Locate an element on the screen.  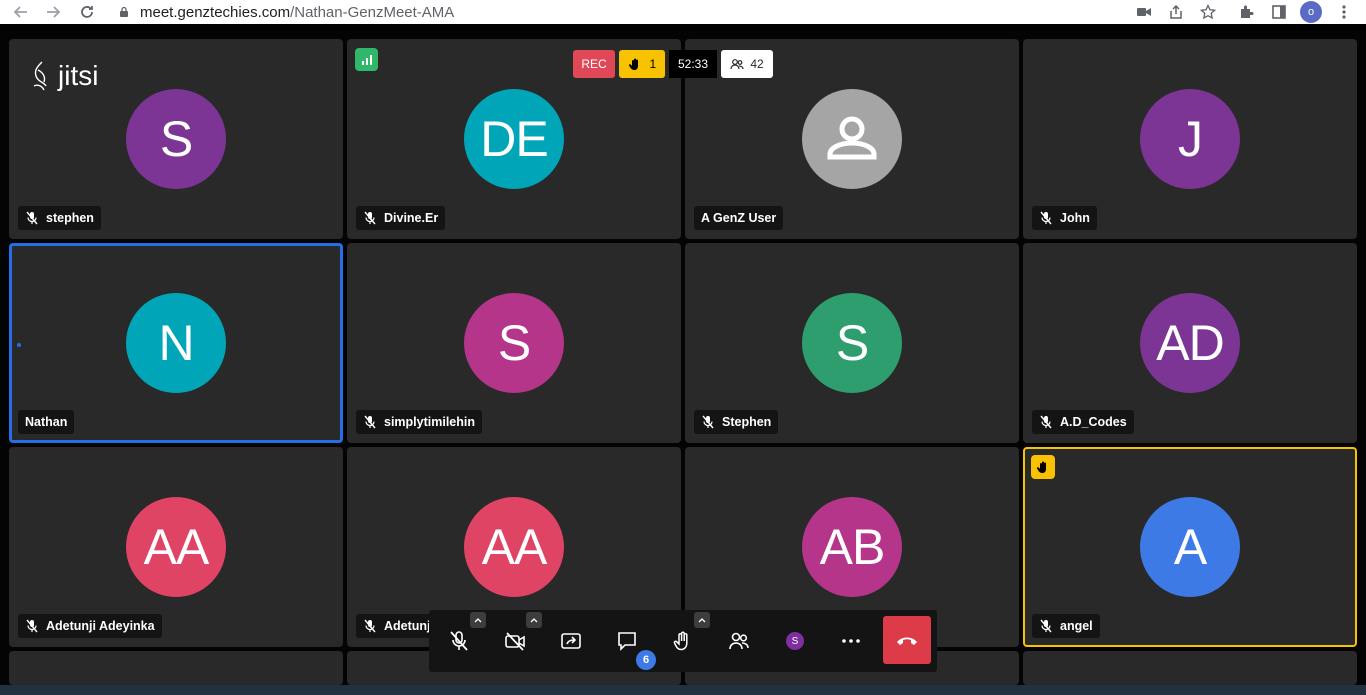
connection-quality-indicator is located at coordinates (366, 59).